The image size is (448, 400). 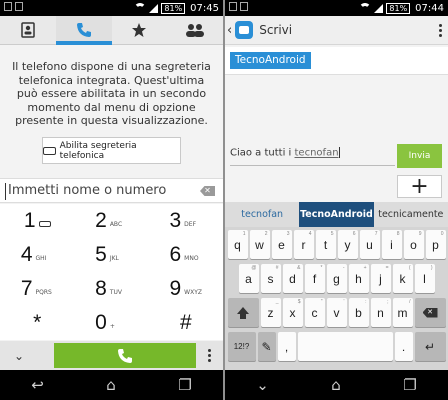 I want to click on people-icon, so click(x=195, y=30).